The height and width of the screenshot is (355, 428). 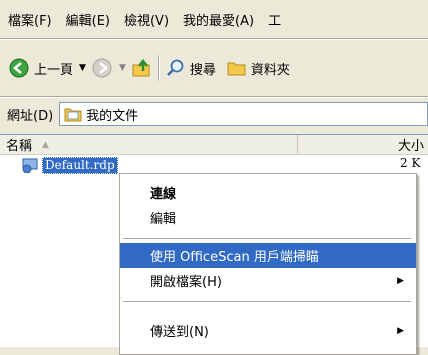 I want to click on back-button: 上一頁, so click(x=40, y=68).